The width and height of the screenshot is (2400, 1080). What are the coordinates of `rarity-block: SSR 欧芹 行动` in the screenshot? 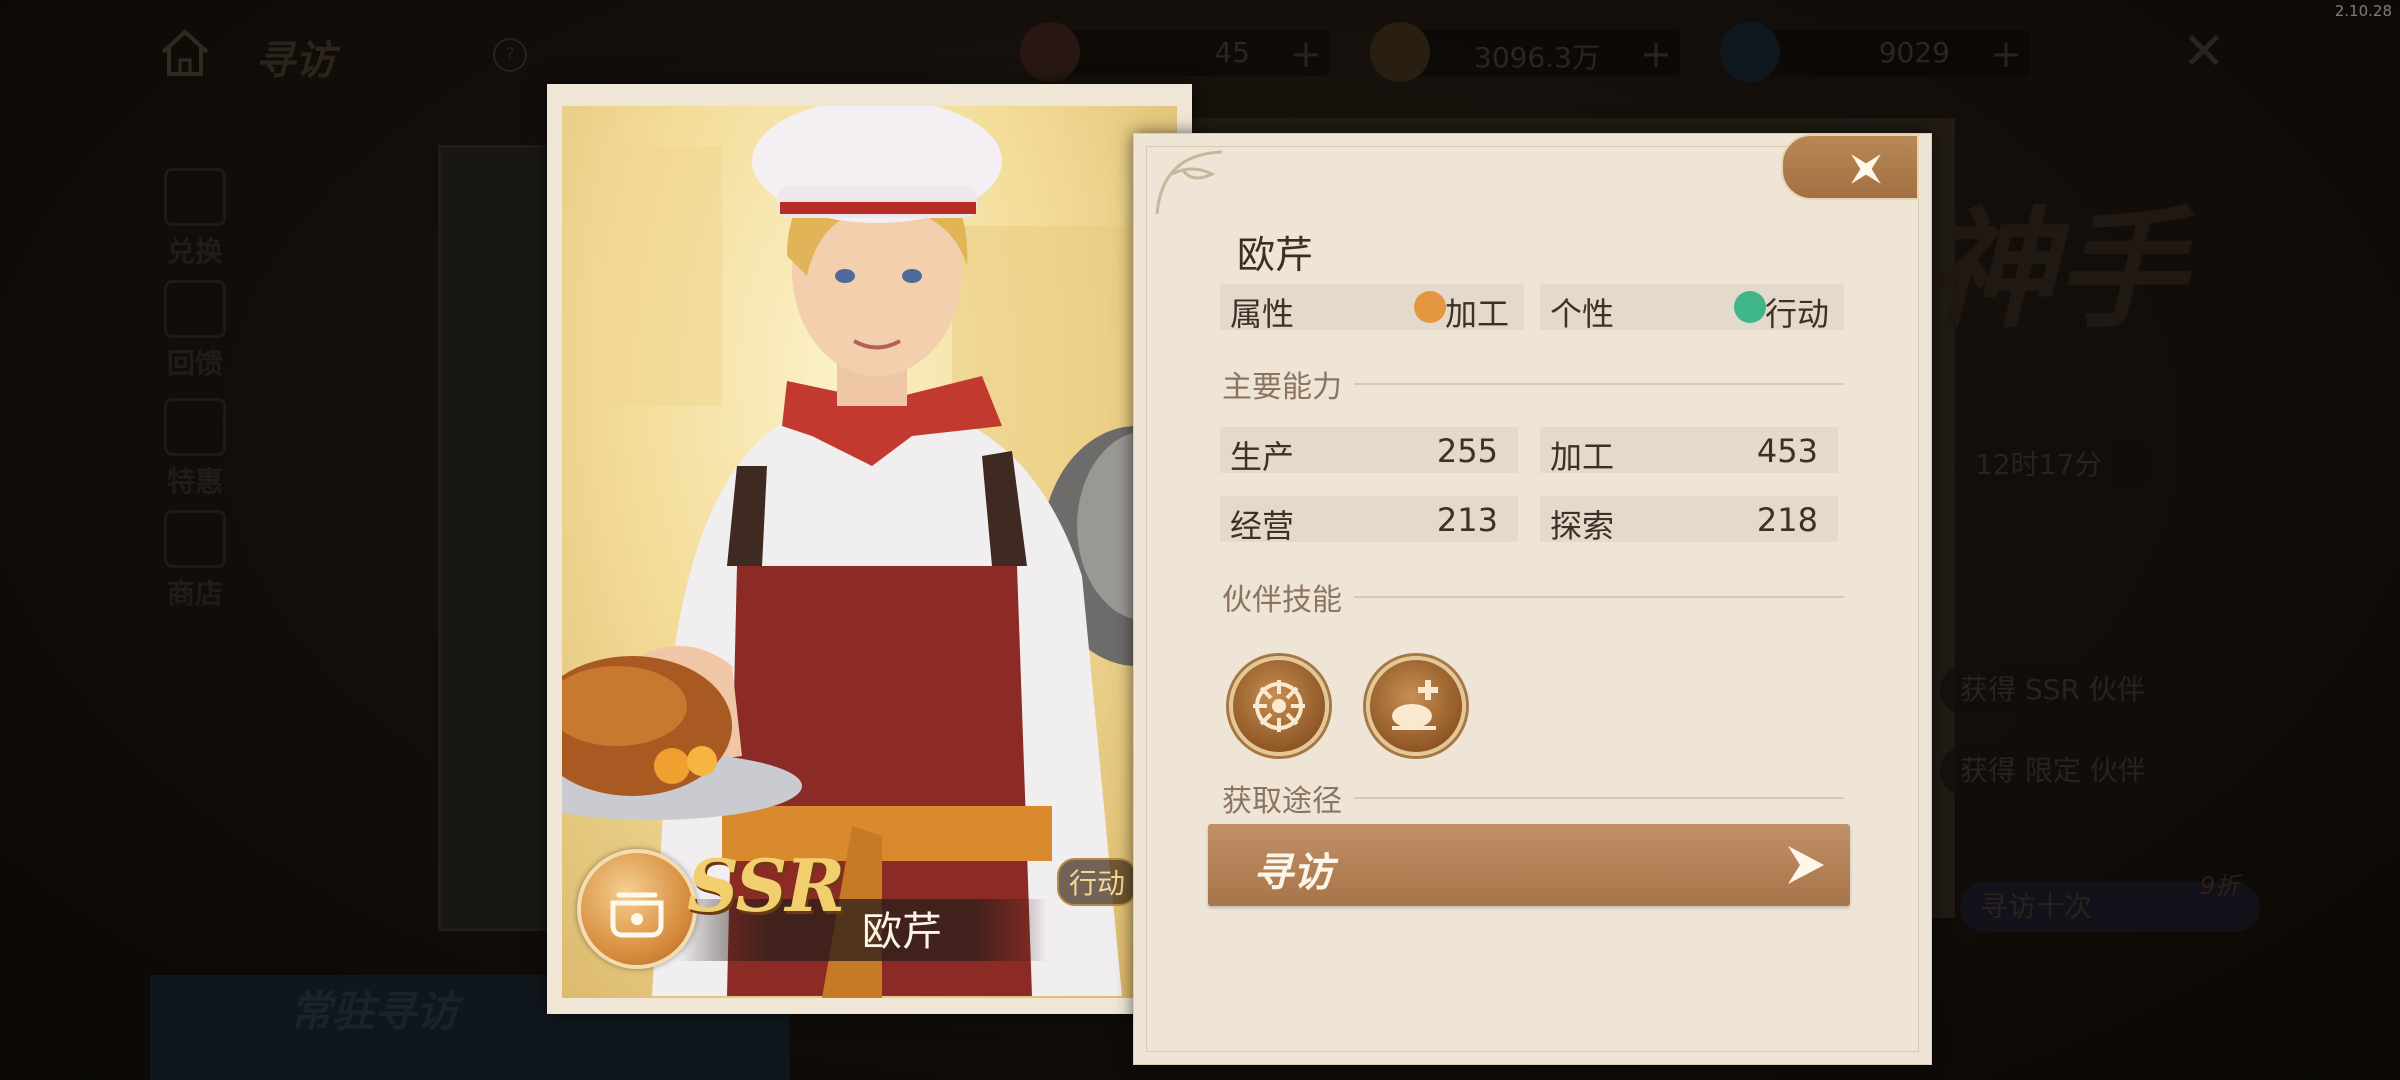 It's located at (857, 906).